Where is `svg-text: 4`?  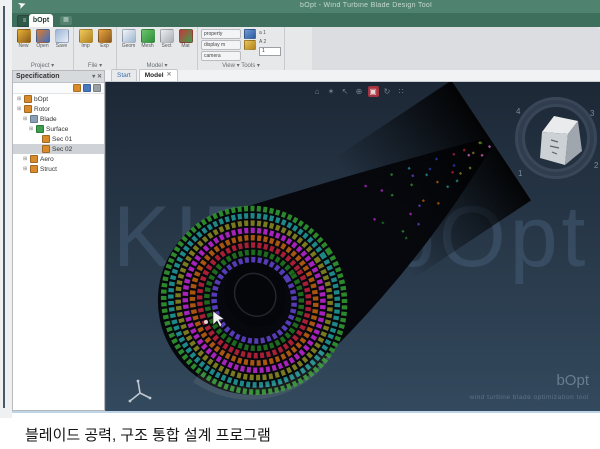 svg-text: 4 is located at coordinates (518, 111).